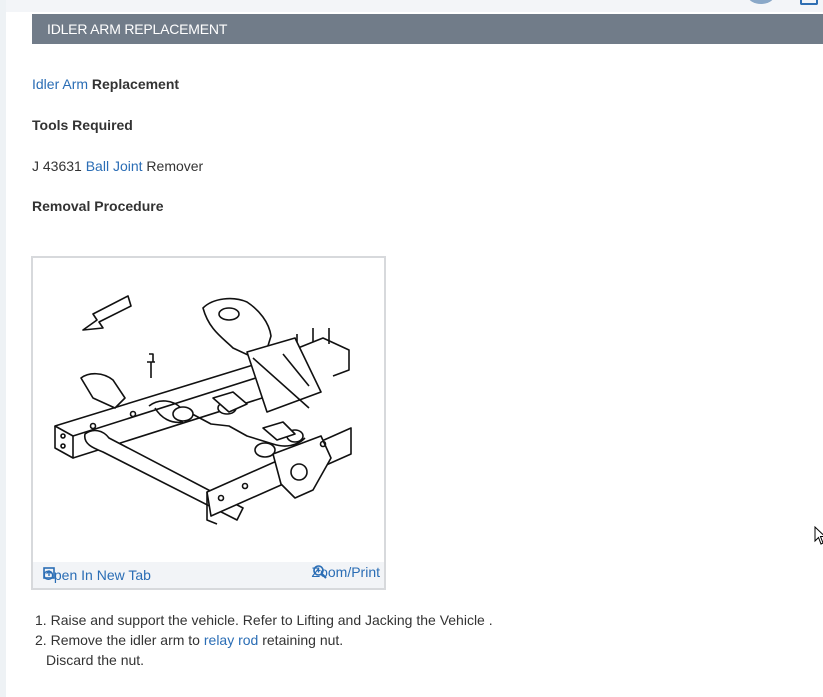 The height and width of the screenshot is (697, 823). I want to click on tools-required-heading: Tools Required, so click(82, 125).